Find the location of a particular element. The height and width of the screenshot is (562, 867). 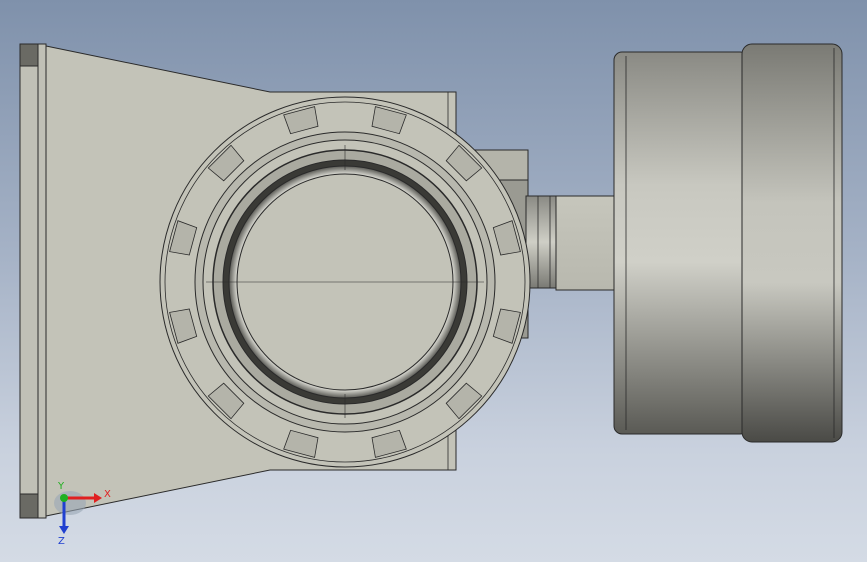

z-axis-head is located at coordinates (64, 530).